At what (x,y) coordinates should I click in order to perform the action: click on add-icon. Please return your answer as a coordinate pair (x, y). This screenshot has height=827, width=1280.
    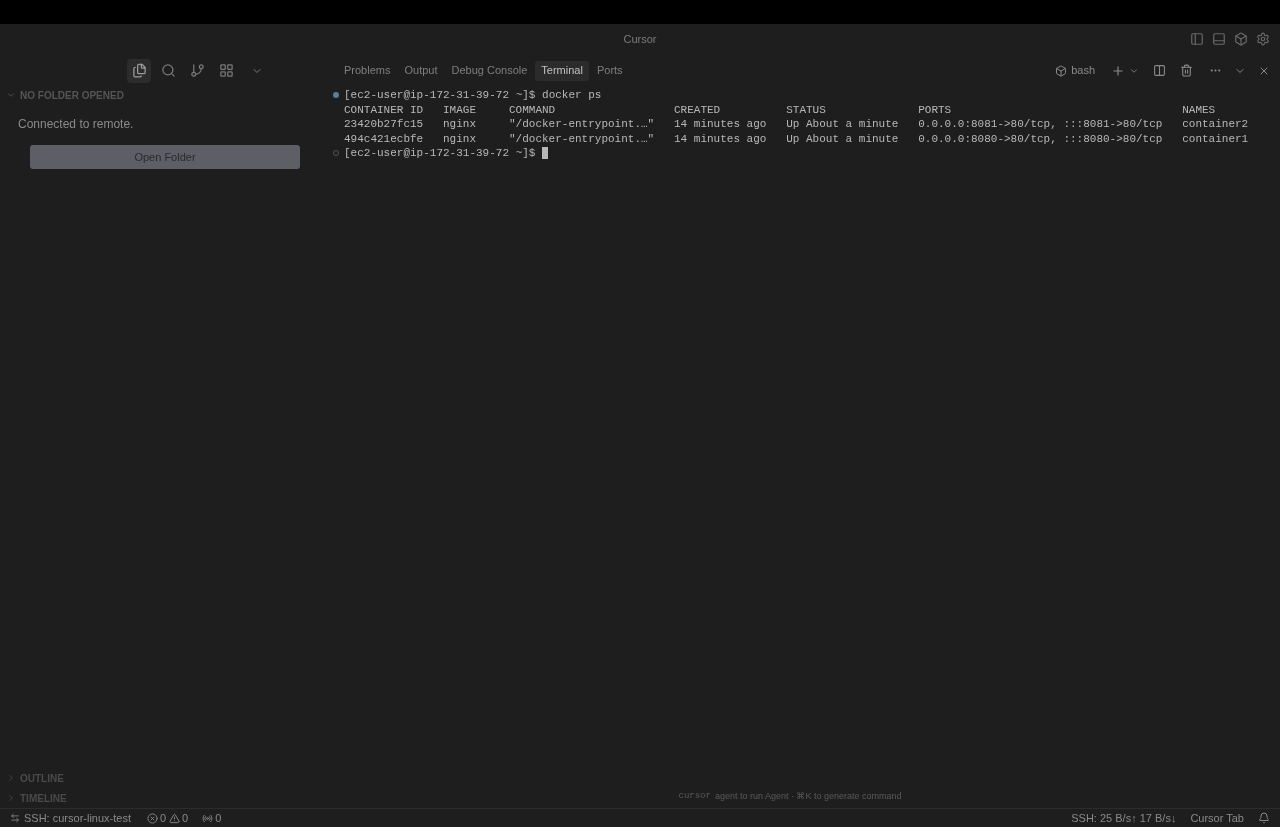
    Looking at the image, I should click on (1118, 70).